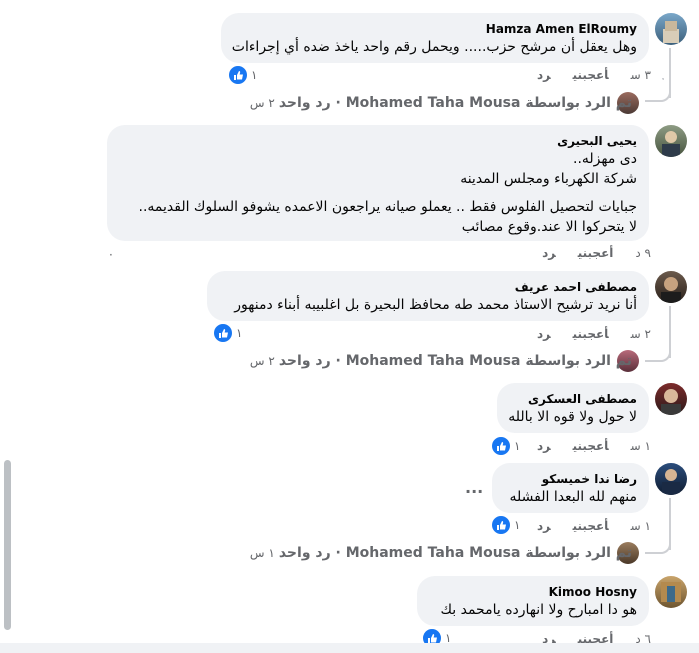 Image resolution: width=699 pixels, height=653 pixels. I want to click on comment-text: دى مهزله.., so click(605, 159).